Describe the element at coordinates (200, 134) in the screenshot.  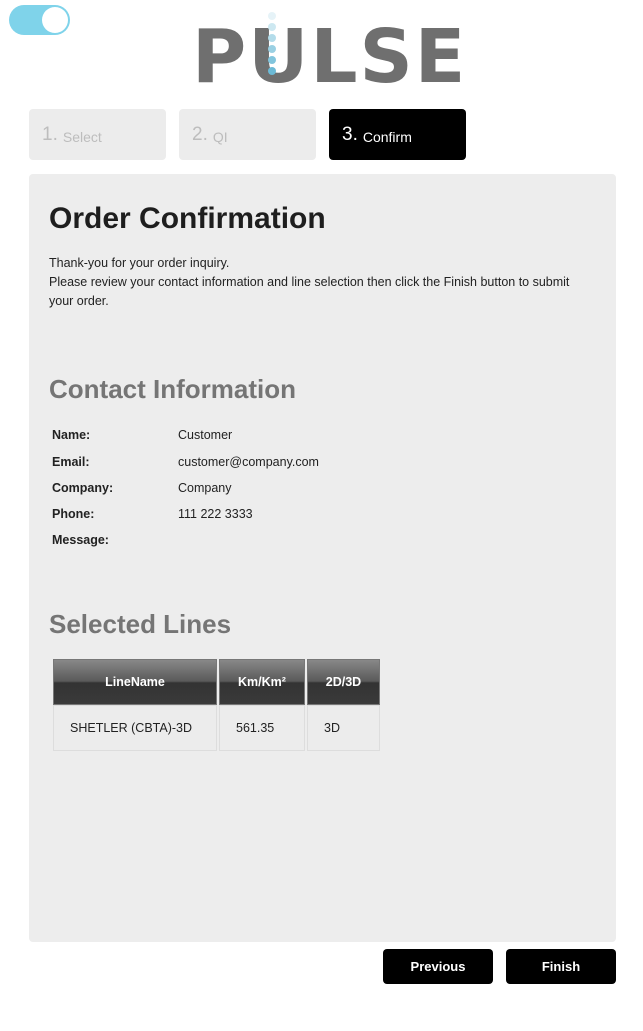
I see `step-number: 2.` at that location.